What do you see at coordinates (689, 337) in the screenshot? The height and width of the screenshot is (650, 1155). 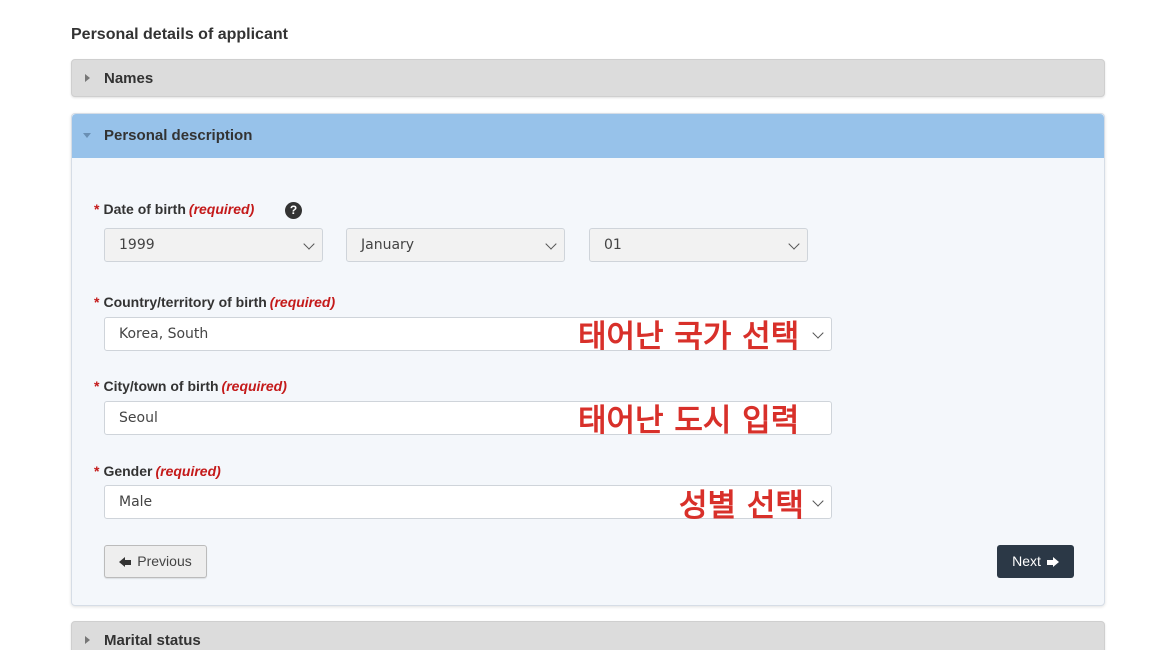 I see `annotation-country: 태어난 국가 선택` at bounding box center [689, 337].